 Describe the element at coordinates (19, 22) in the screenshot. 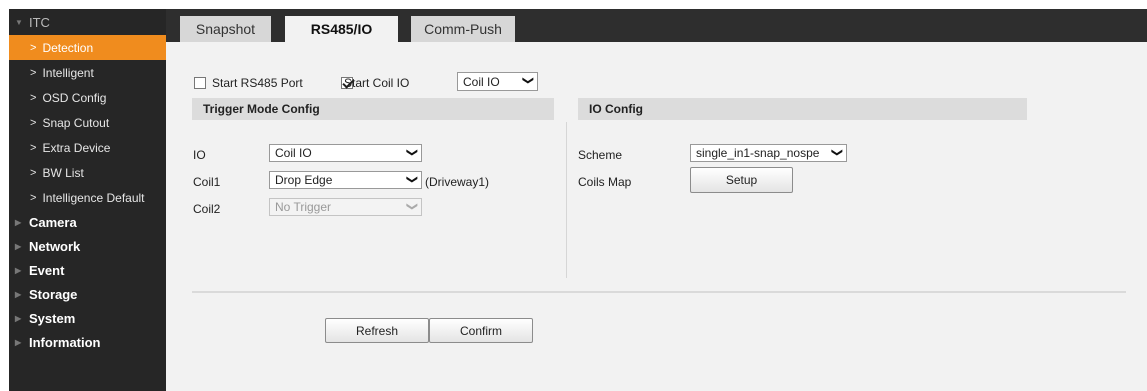

I see `expanded-triangle-icon: ▼` at that location.